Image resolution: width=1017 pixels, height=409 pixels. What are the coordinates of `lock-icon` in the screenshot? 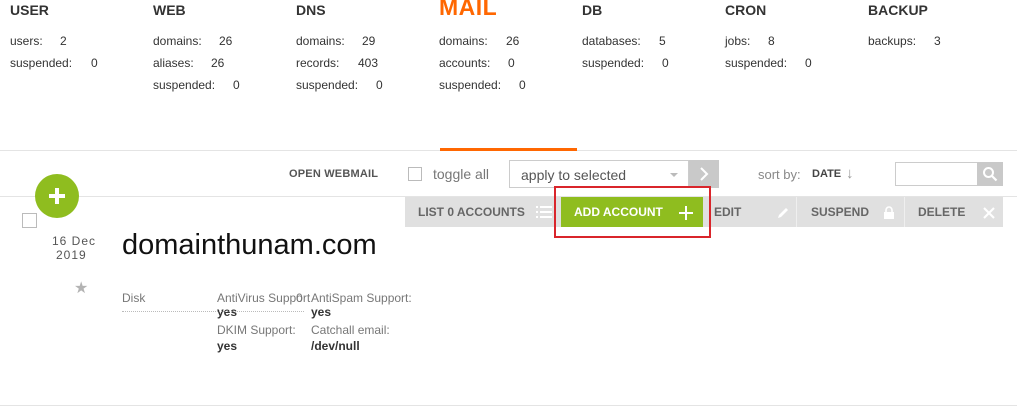 It's located at (889, 212).